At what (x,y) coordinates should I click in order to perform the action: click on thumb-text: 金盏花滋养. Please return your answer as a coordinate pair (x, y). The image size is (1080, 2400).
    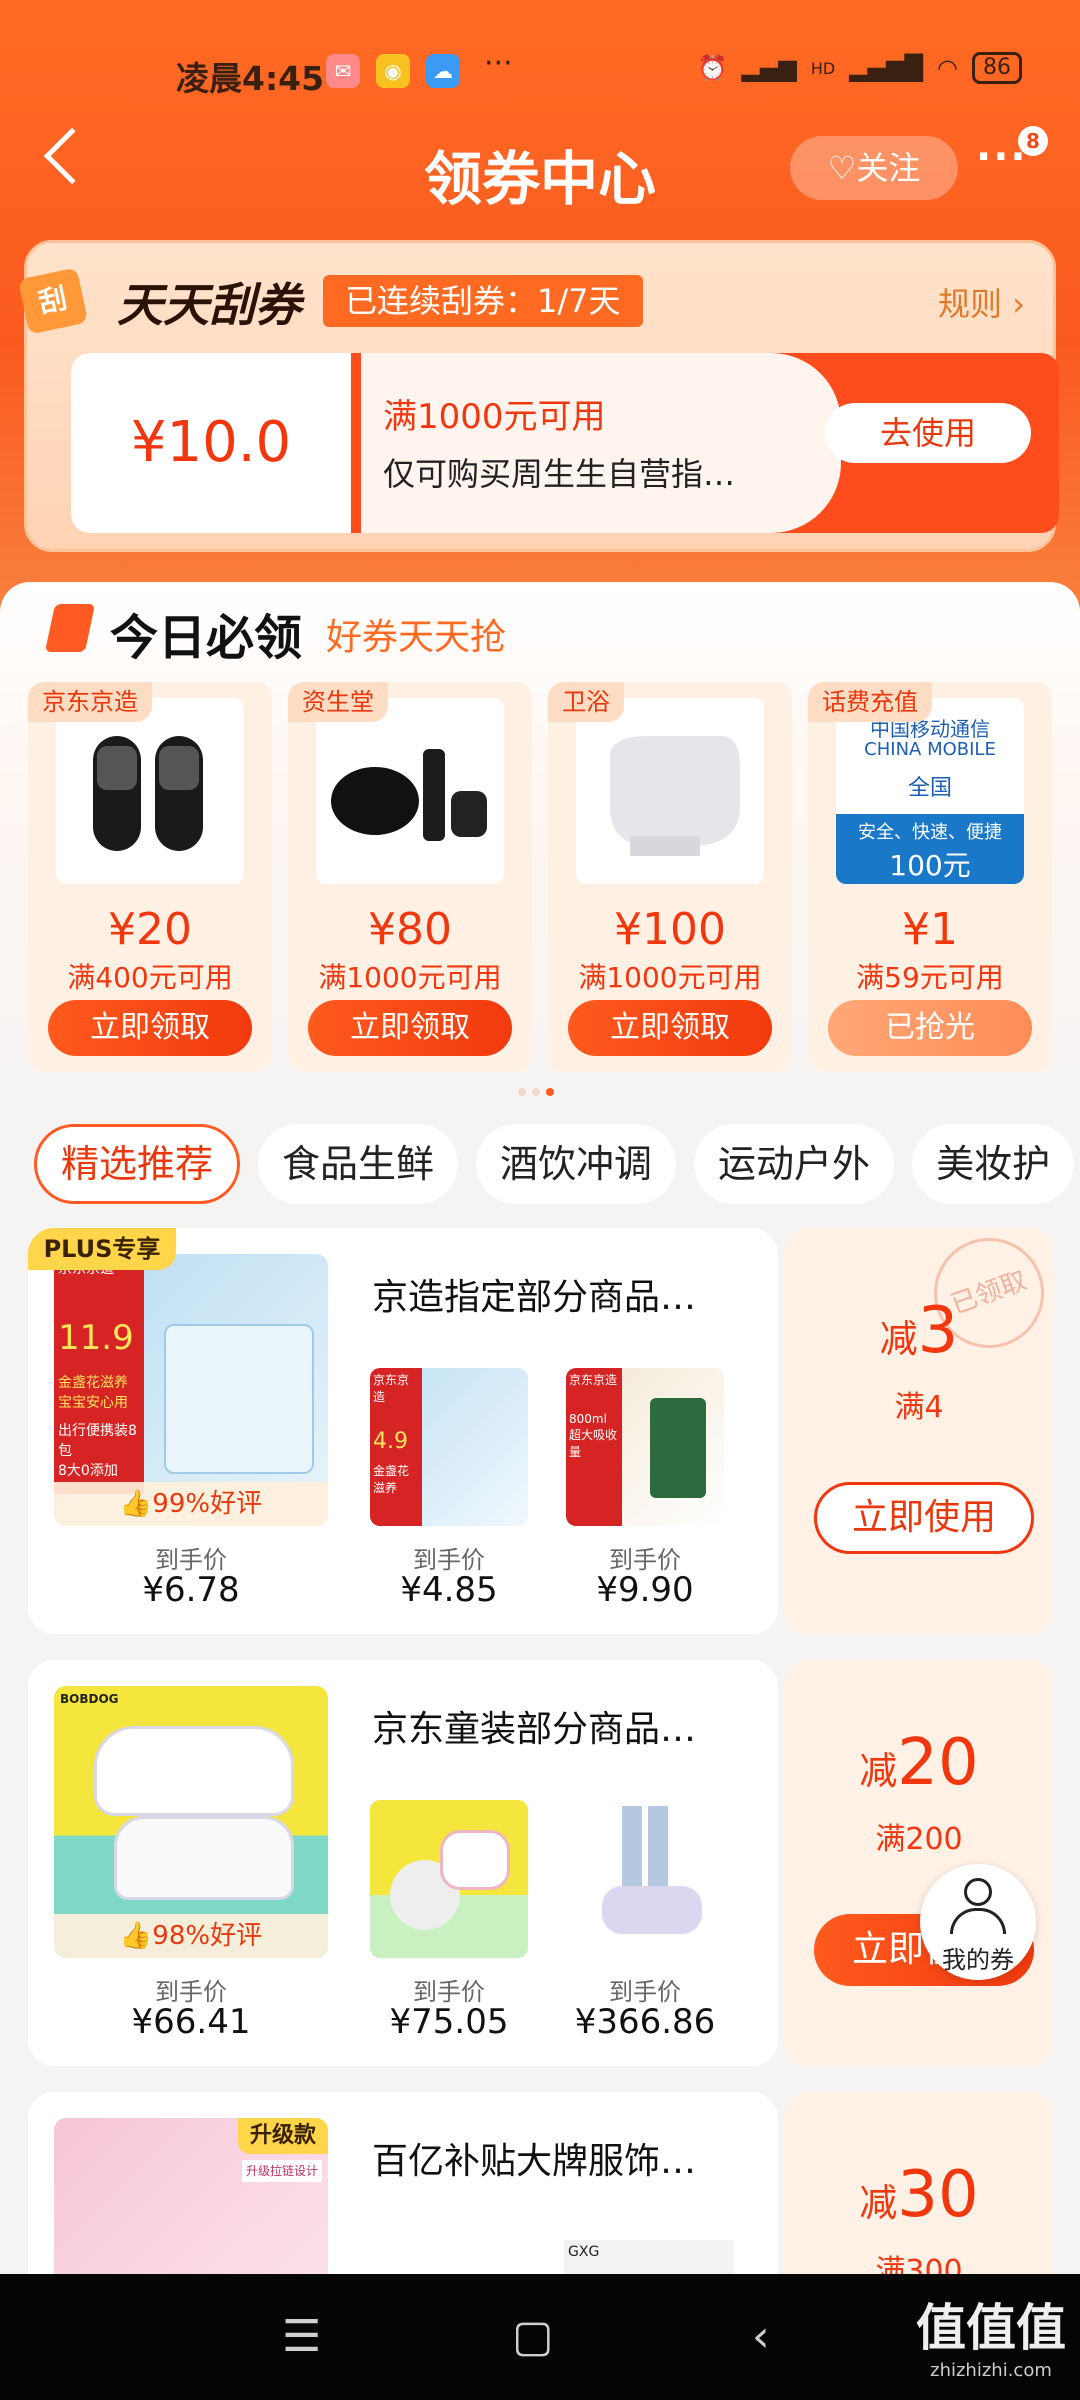
    Looking at the image, I should click on (391, 1479).